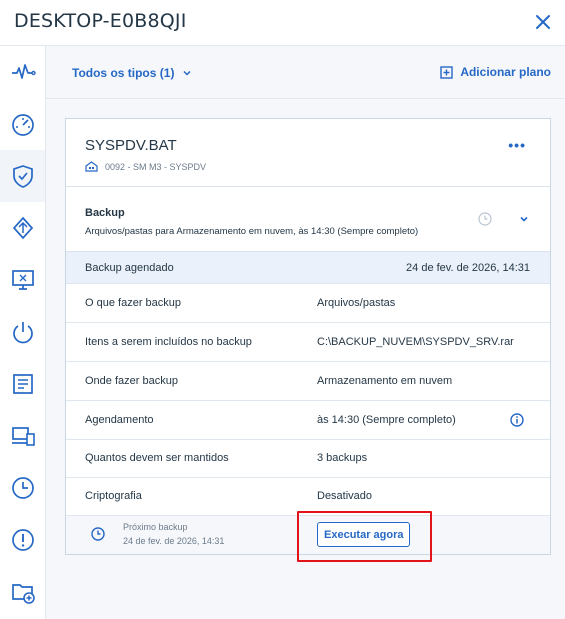 This screenshot has width=565, height=619. What do you see at coordinates (100, 21) in the screenshot?
I see `window-title: DESKTOP-E0B8QJI` at bounding box center [100, 21].